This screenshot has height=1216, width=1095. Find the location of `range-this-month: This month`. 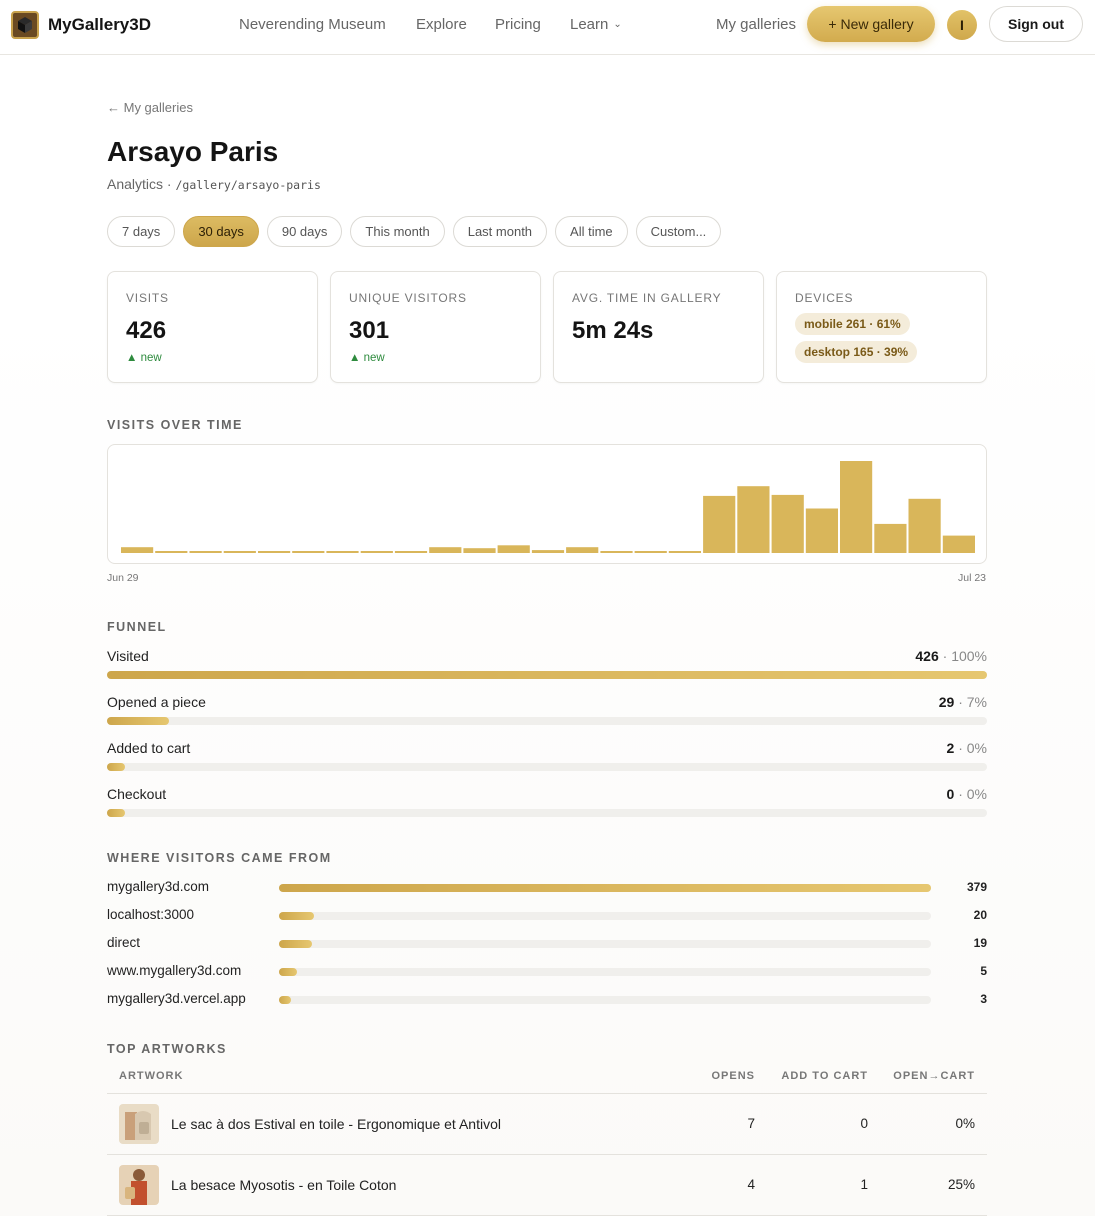

range-this-month: This month is located at coordinates (397, 231).